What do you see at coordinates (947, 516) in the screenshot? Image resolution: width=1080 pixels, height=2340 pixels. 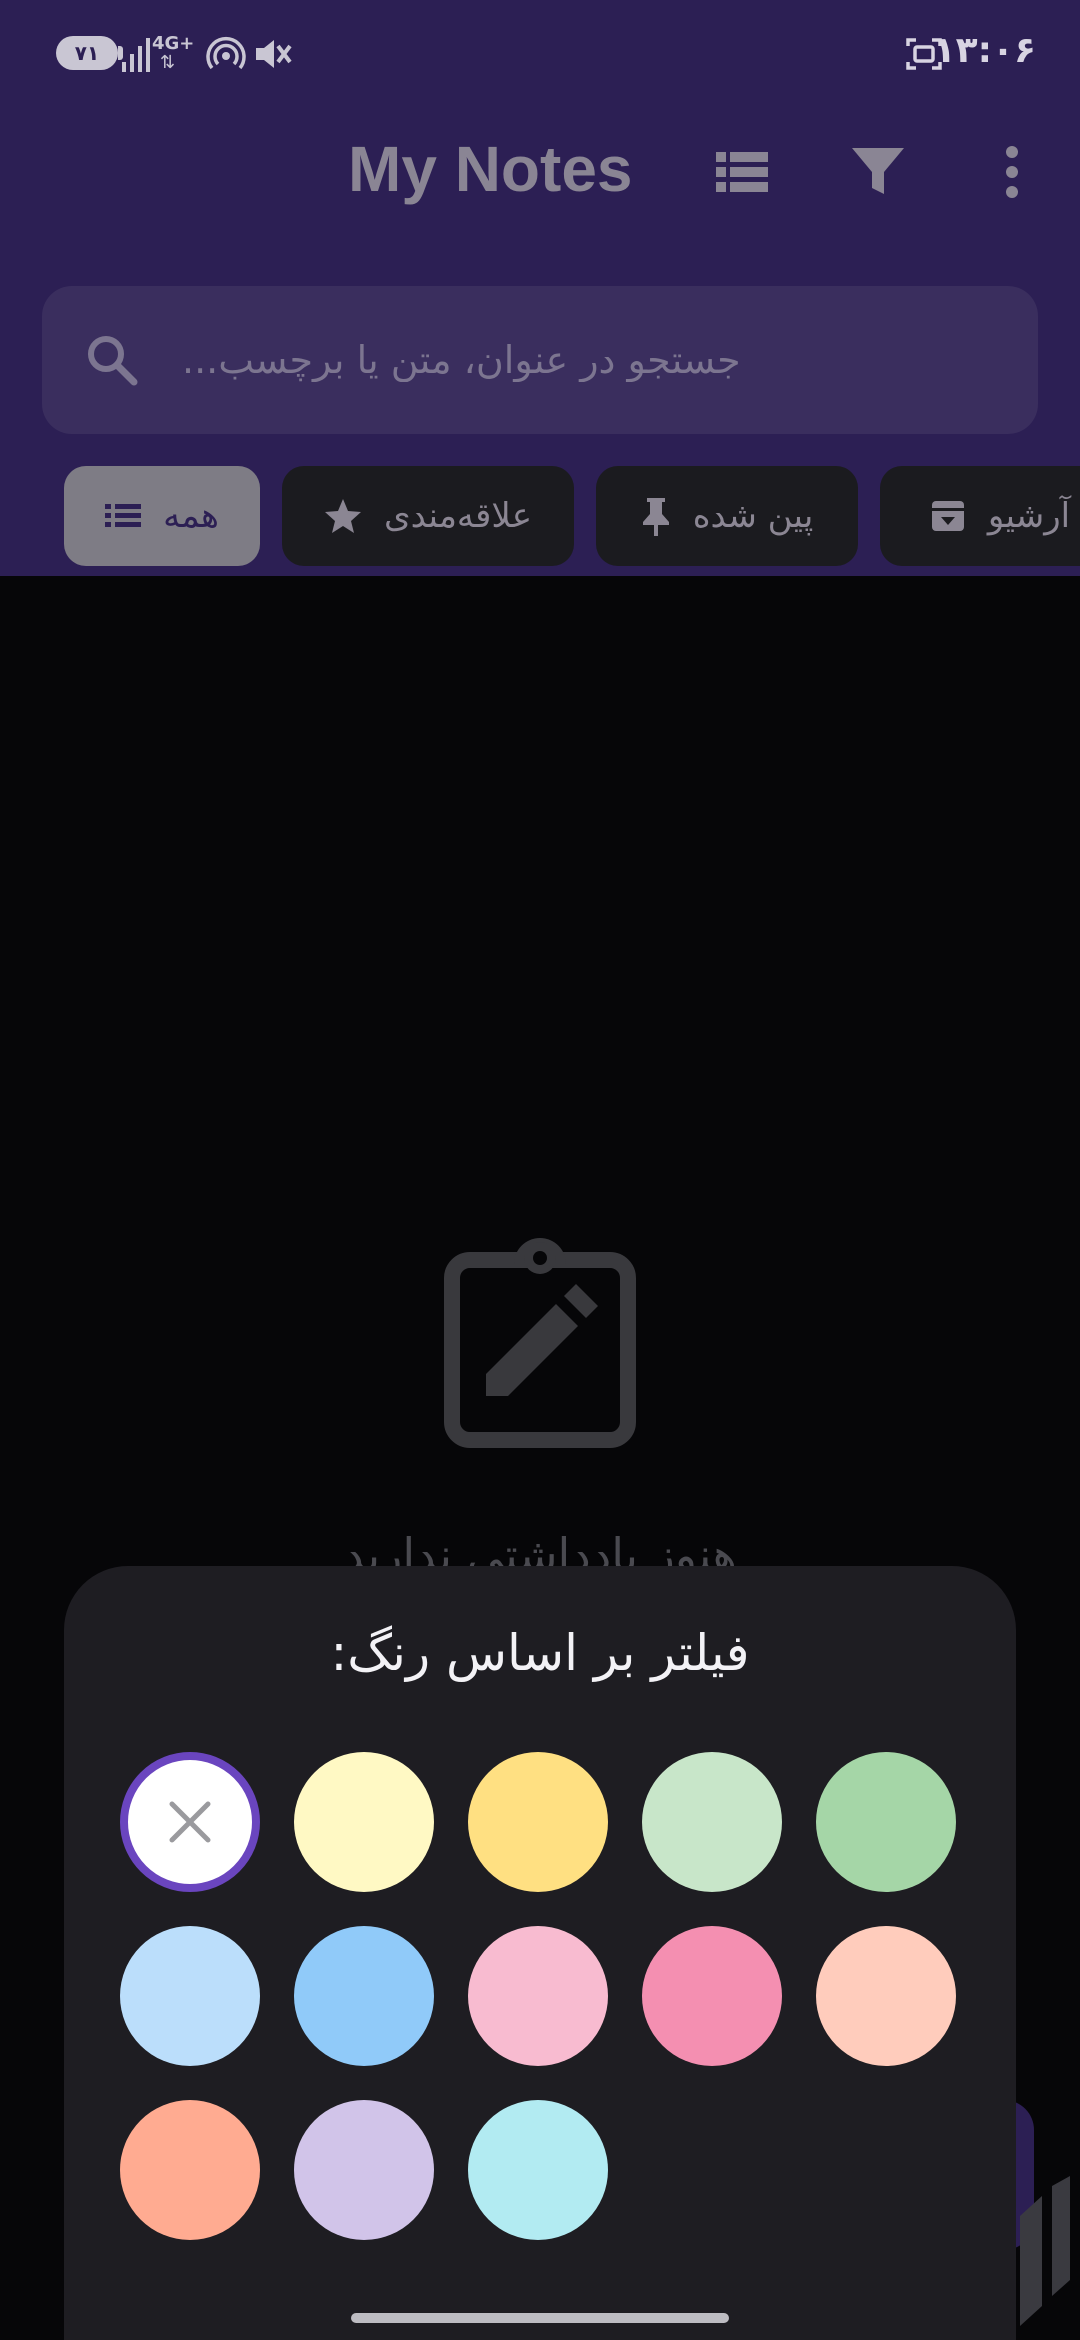 I see `archive-icon` at bounding box center [947, 516].